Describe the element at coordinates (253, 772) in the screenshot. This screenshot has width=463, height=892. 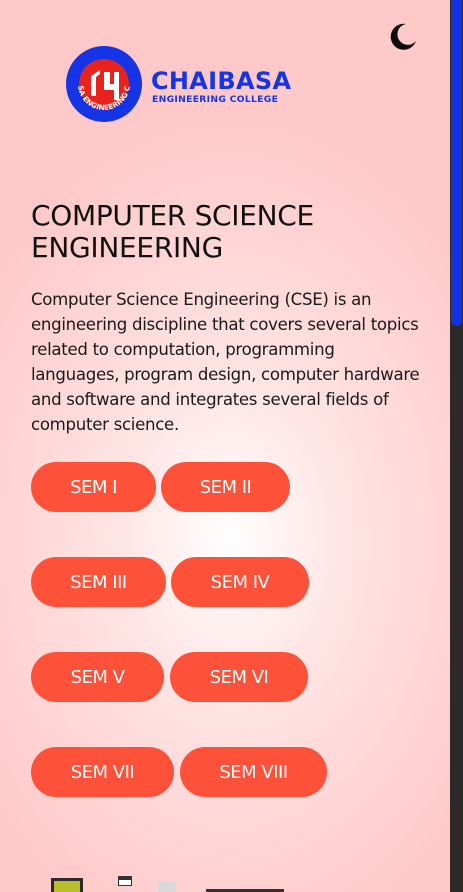
I see `sem-8-button: SEM VIII` at that location.